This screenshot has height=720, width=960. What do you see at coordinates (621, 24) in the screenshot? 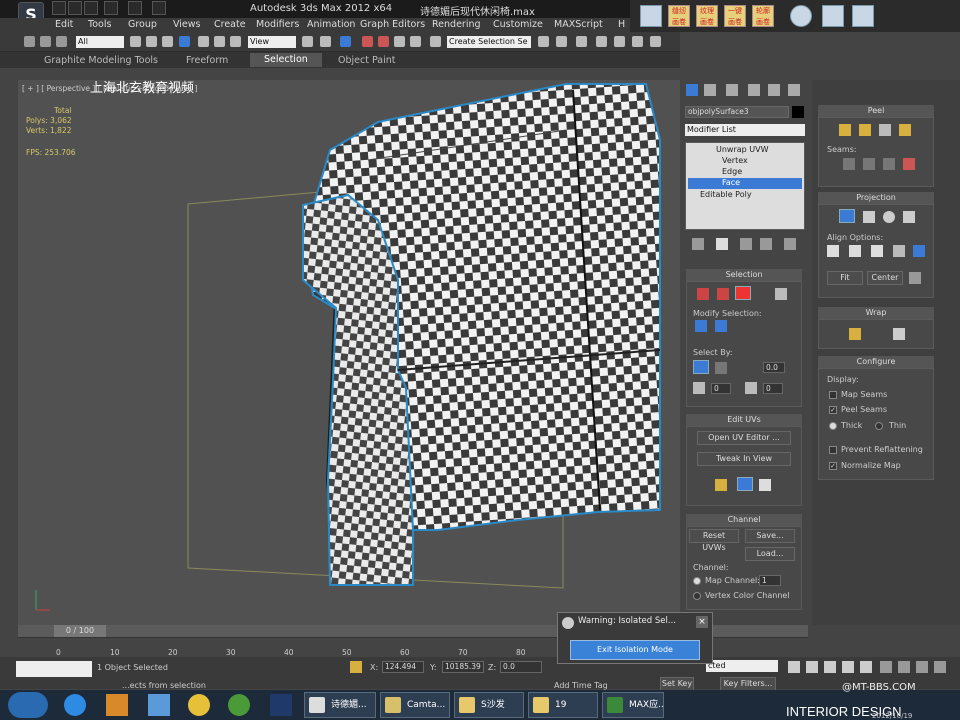
I see `menu-help: H` at bounding box center [621, 24].